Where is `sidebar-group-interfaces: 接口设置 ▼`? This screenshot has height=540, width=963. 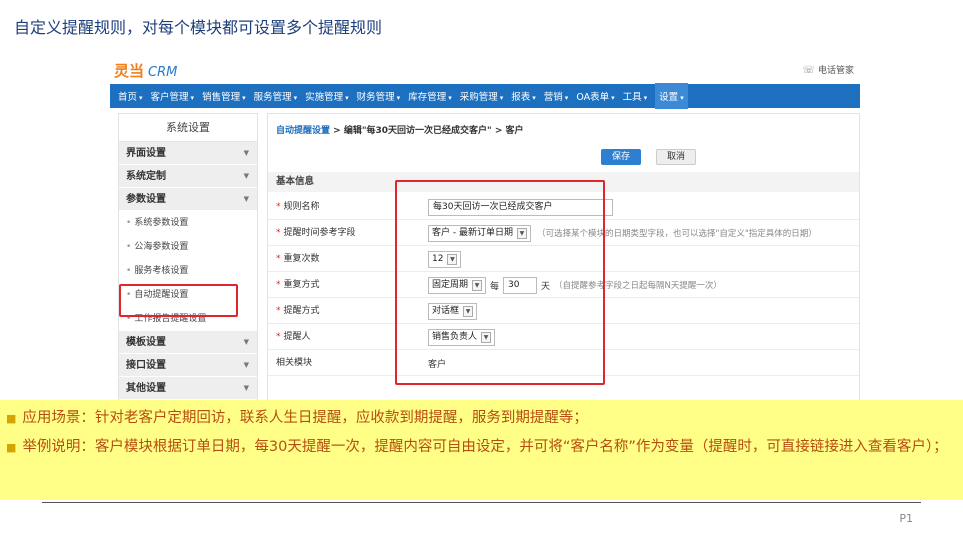
sidebar-group-interfaces: 接口设置 ▼ is located at coordinates (188, 365).